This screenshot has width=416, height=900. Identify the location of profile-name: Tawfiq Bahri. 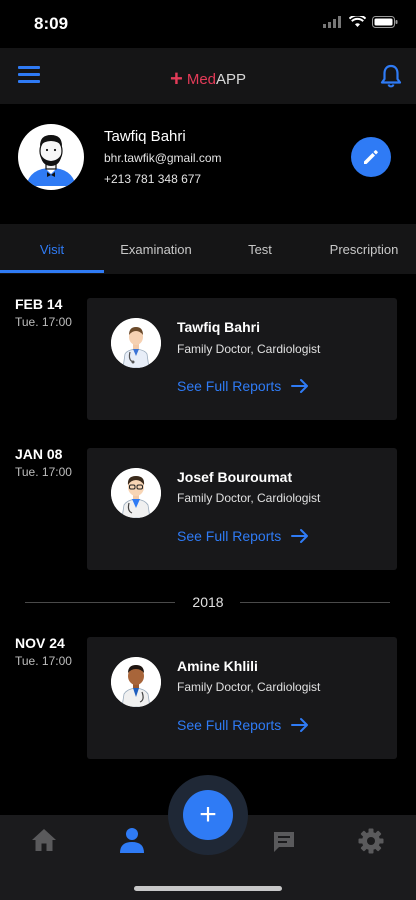
(145, 136).